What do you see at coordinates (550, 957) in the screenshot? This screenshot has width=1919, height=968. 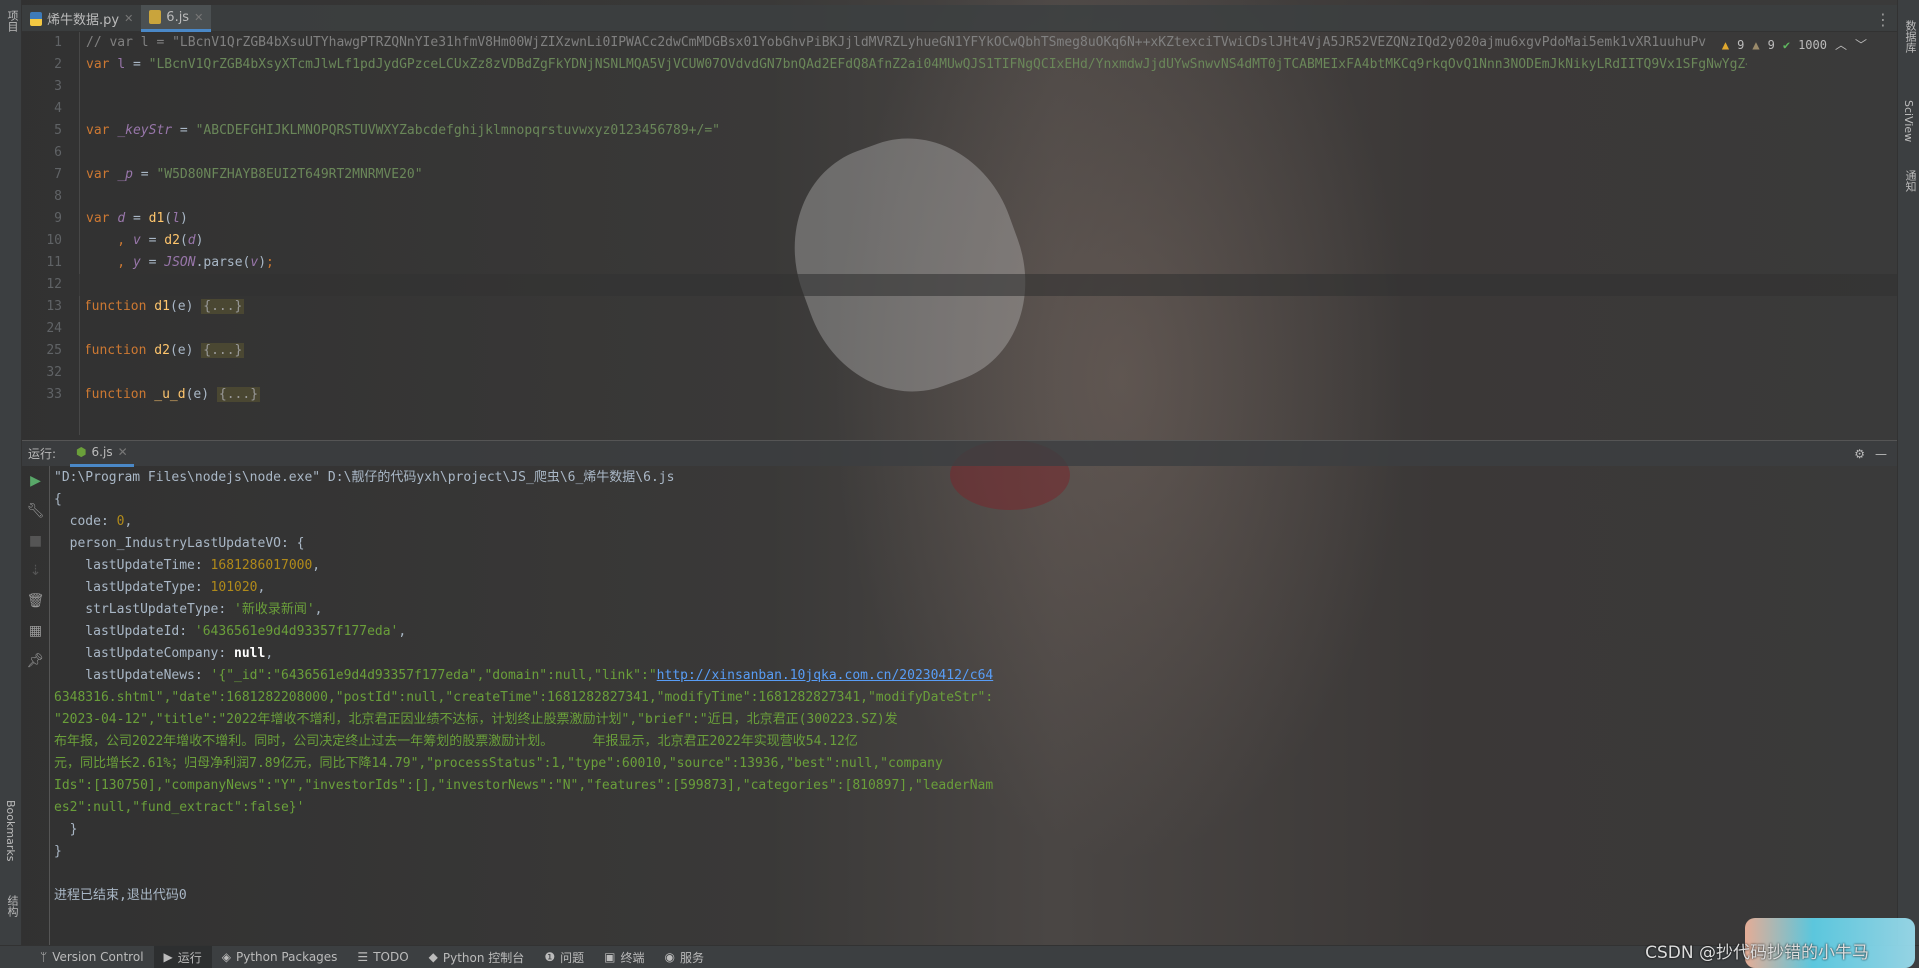 I see `problems-icon: ❶` at bounding box center [550, 957].